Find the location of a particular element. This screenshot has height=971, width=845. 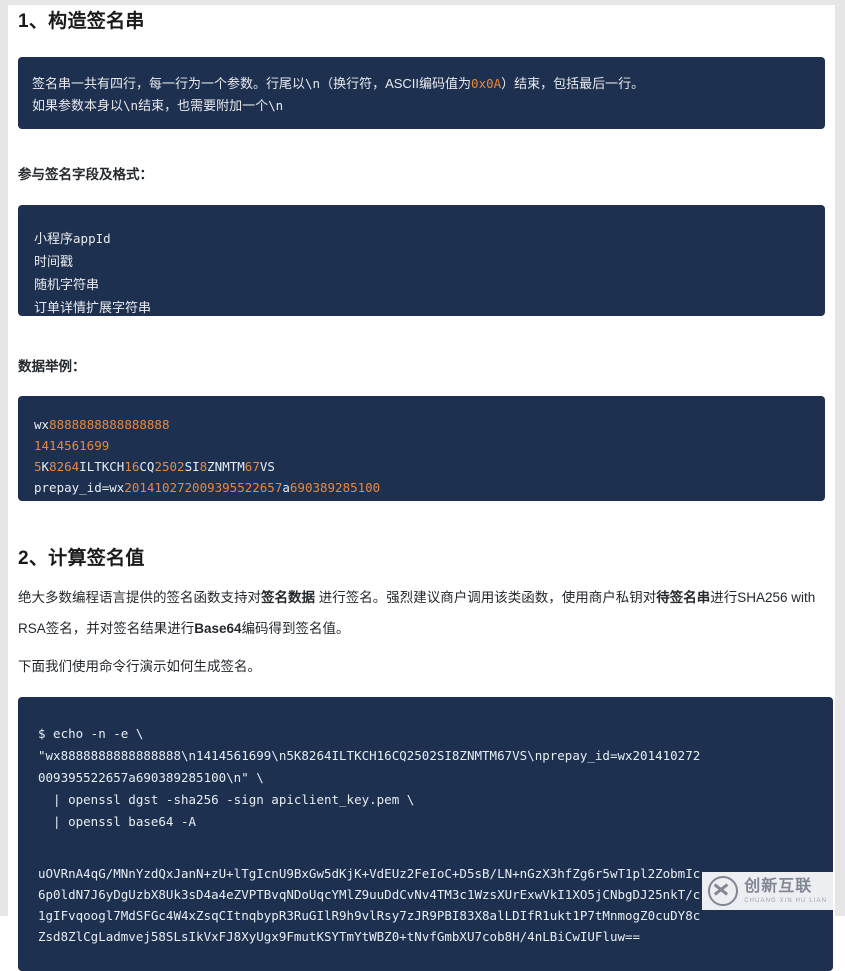

field-row: 随机字符串 is located at coordinates (421, 284).